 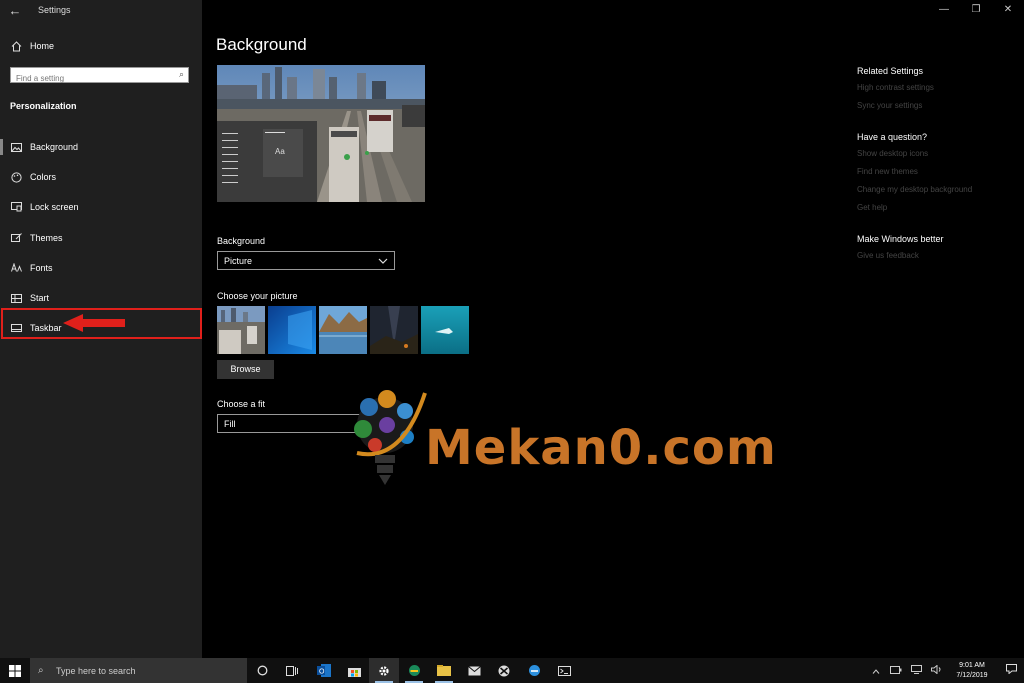 I want to click on brush-icon, so click(x=16, y=238).